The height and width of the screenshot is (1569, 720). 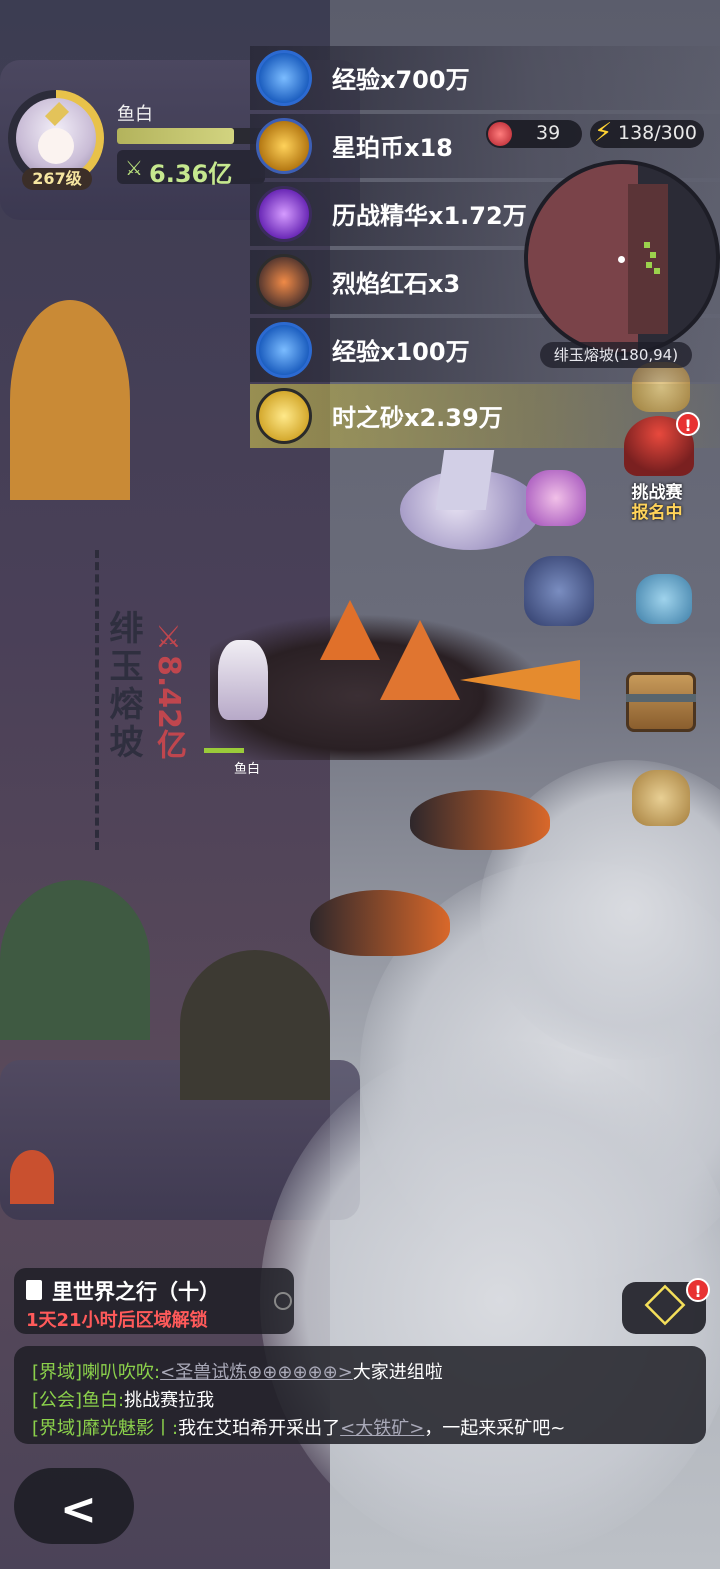 What do you see at coordinates (169, 1400) in the screenshot?
I see `chat-text: 挑战赛拉我` at bounding box center [169, 1400].